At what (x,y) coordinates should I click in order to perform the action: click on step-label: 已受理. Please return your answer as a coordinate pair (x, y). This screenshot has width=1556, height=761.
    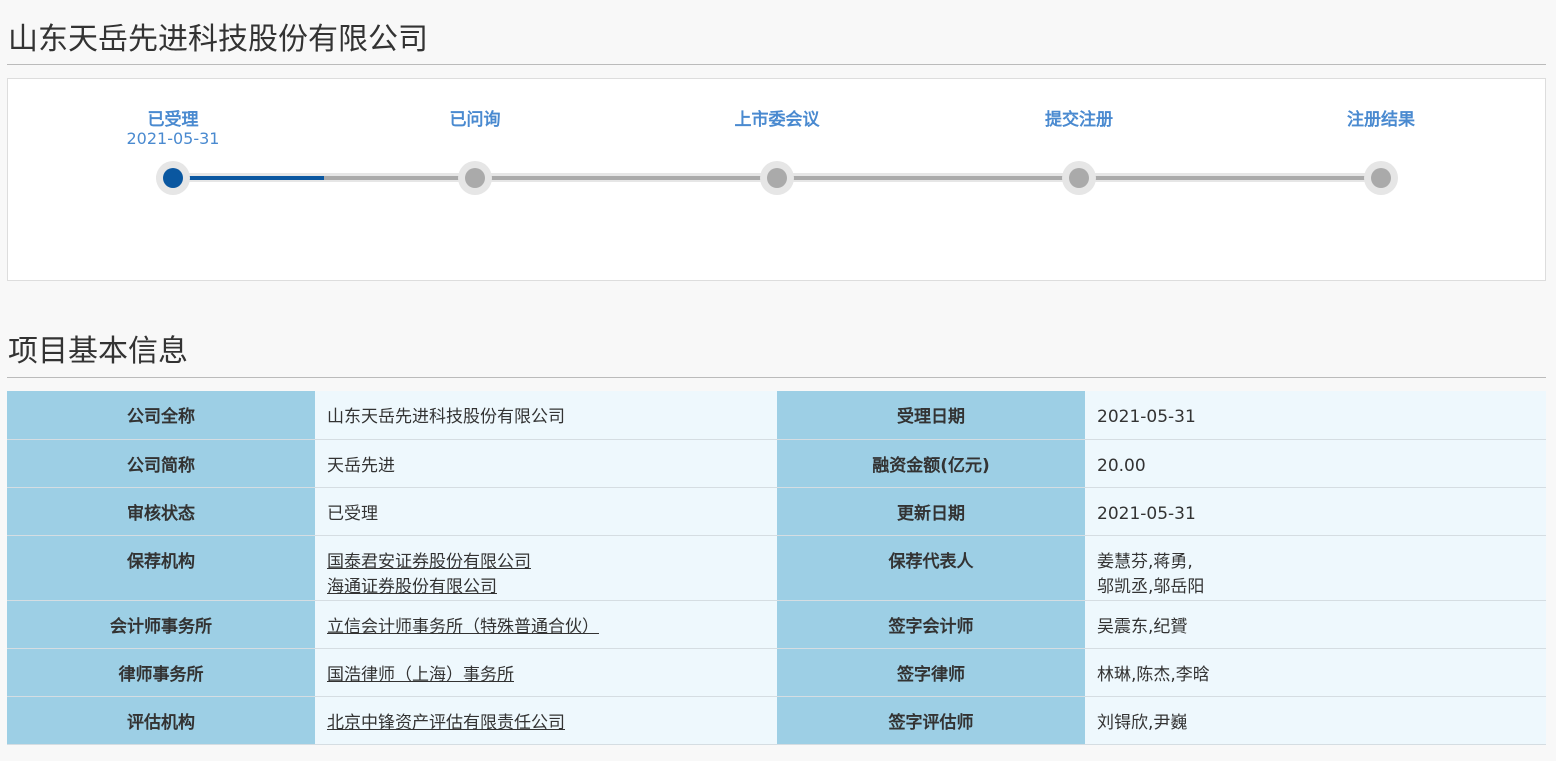
    Looking at the image, I should click on (173, 120).